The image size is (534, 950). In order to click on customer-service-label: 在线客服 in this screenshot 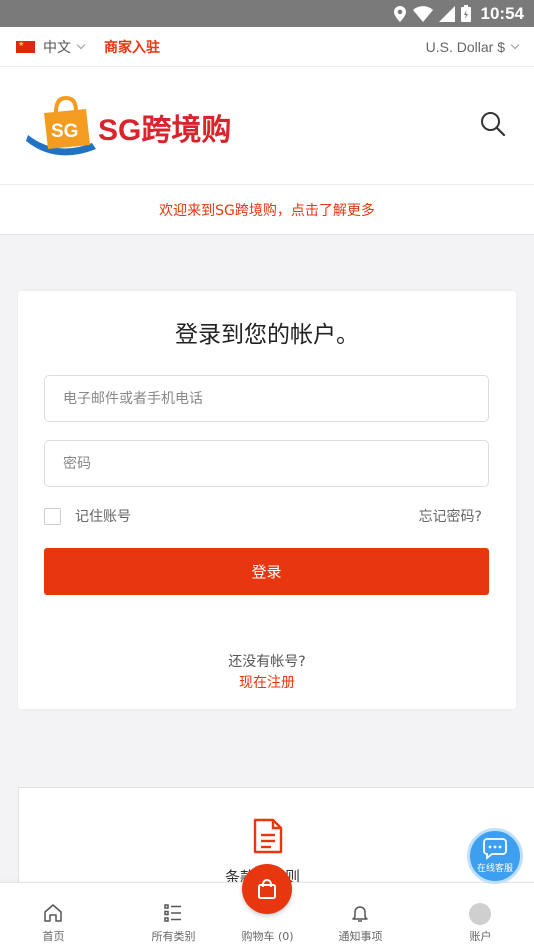, I will do `click(494, 869)`.